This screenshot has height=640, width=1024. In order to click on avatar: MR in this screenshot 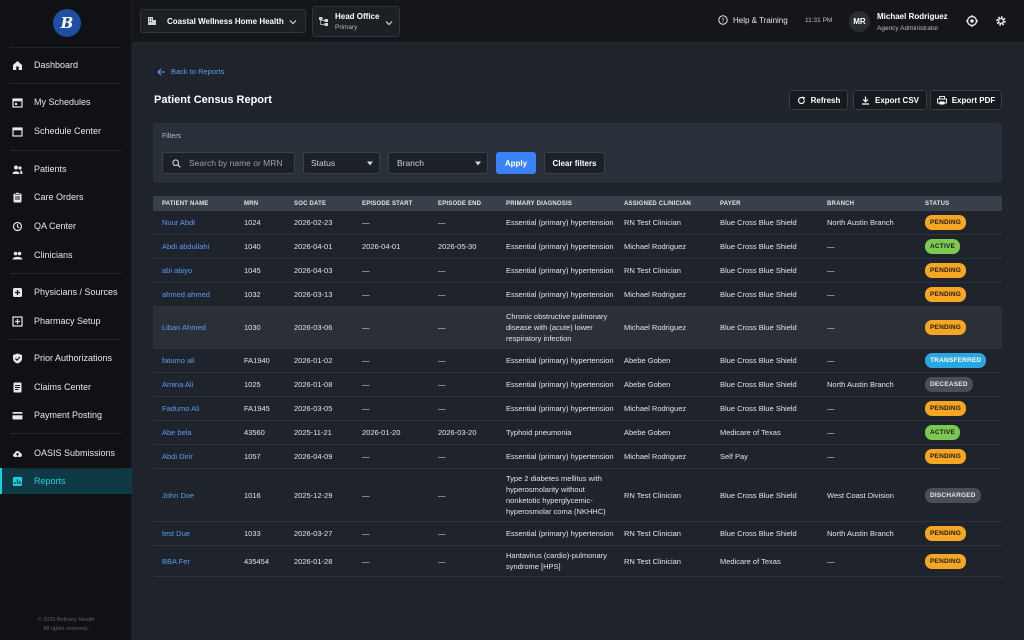, I will do `click(859, 21)`.